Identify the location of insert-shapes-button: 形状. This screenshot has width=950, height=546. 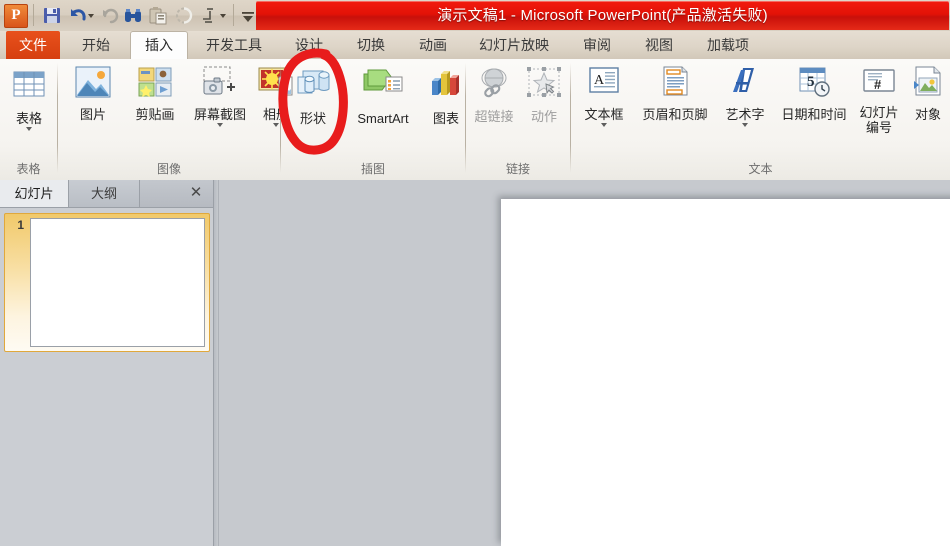
(313, 95).